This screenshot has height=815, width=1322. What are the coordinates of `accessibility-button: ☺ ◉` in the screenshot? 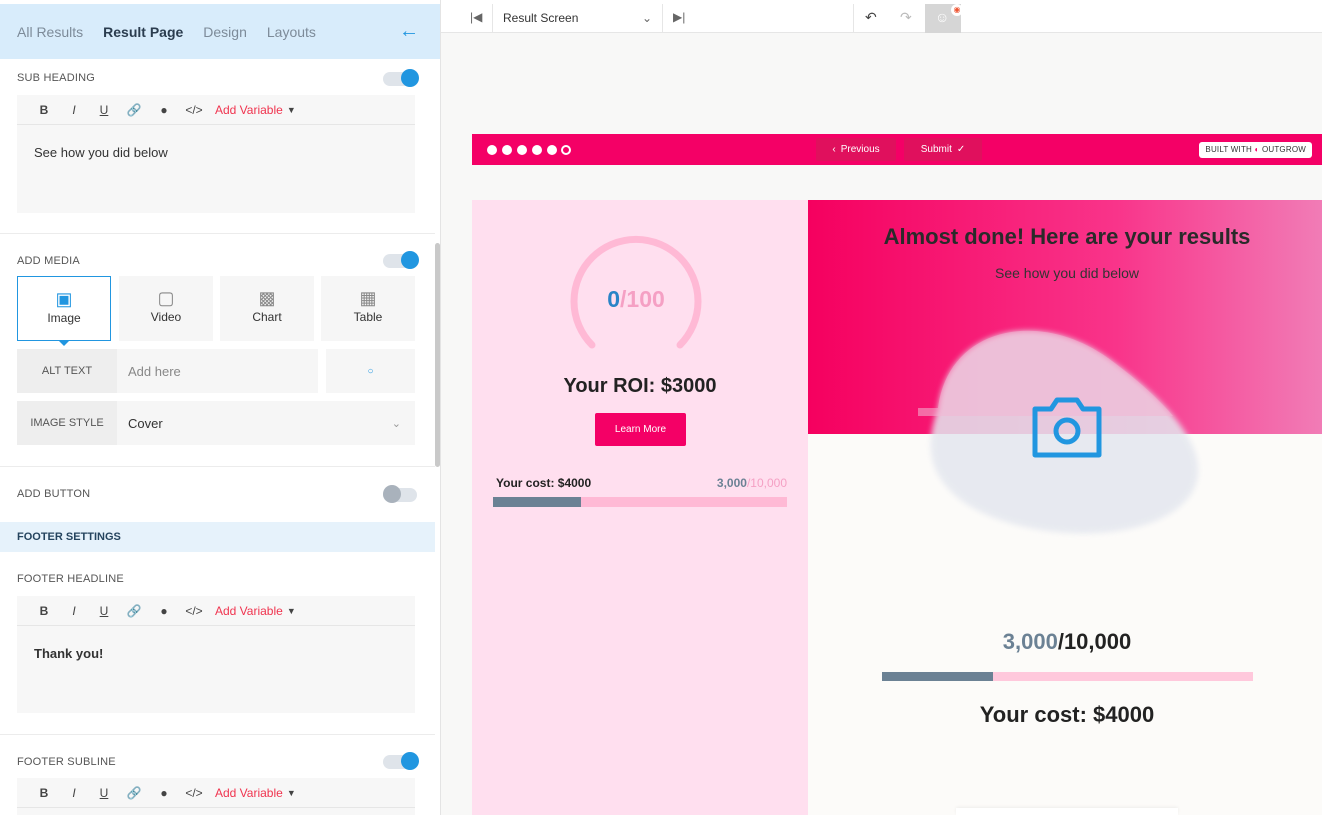 It's located at (944, 18).